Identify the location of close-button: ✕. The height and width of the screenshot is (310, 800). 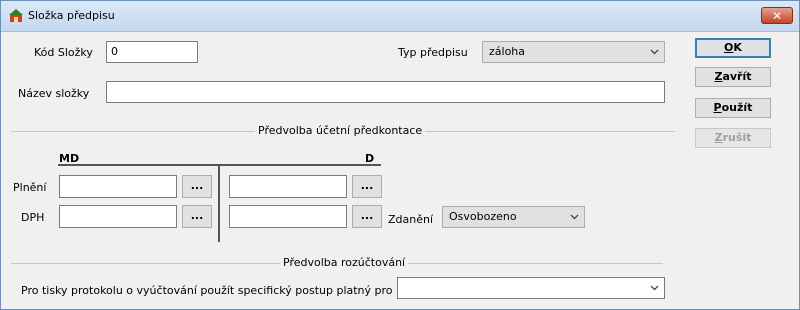
(777, 15).